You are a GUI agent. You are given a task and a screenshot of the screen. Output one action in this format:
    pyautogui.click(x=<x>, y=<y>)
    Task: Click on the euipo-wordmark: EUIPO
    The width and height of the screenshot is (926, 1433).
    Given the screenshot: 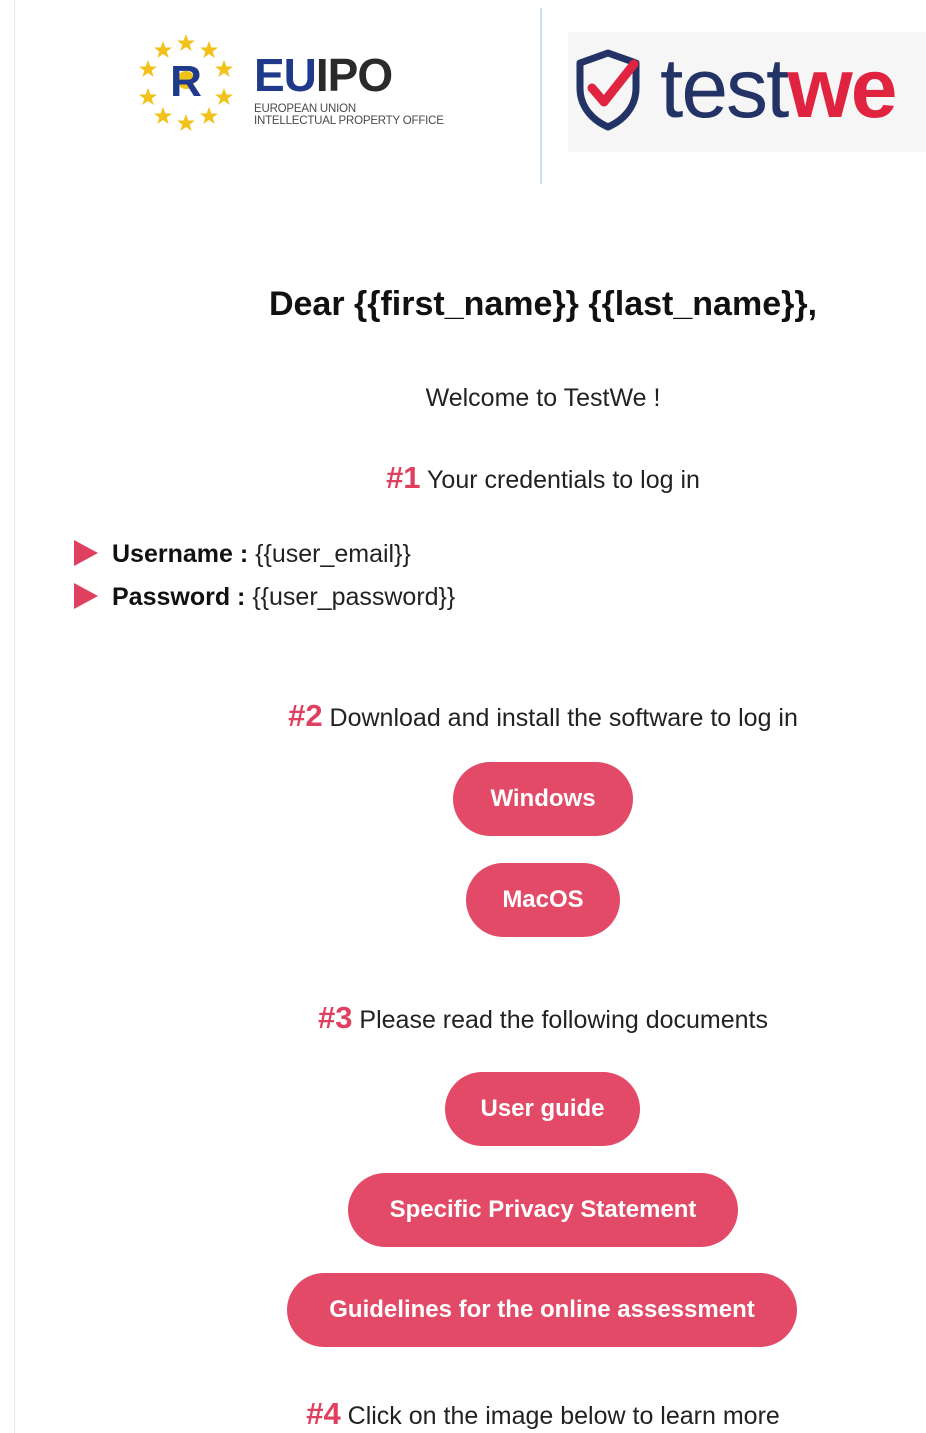 What is the action you would take?
    pyautogui.click(x=323, y=75)
    